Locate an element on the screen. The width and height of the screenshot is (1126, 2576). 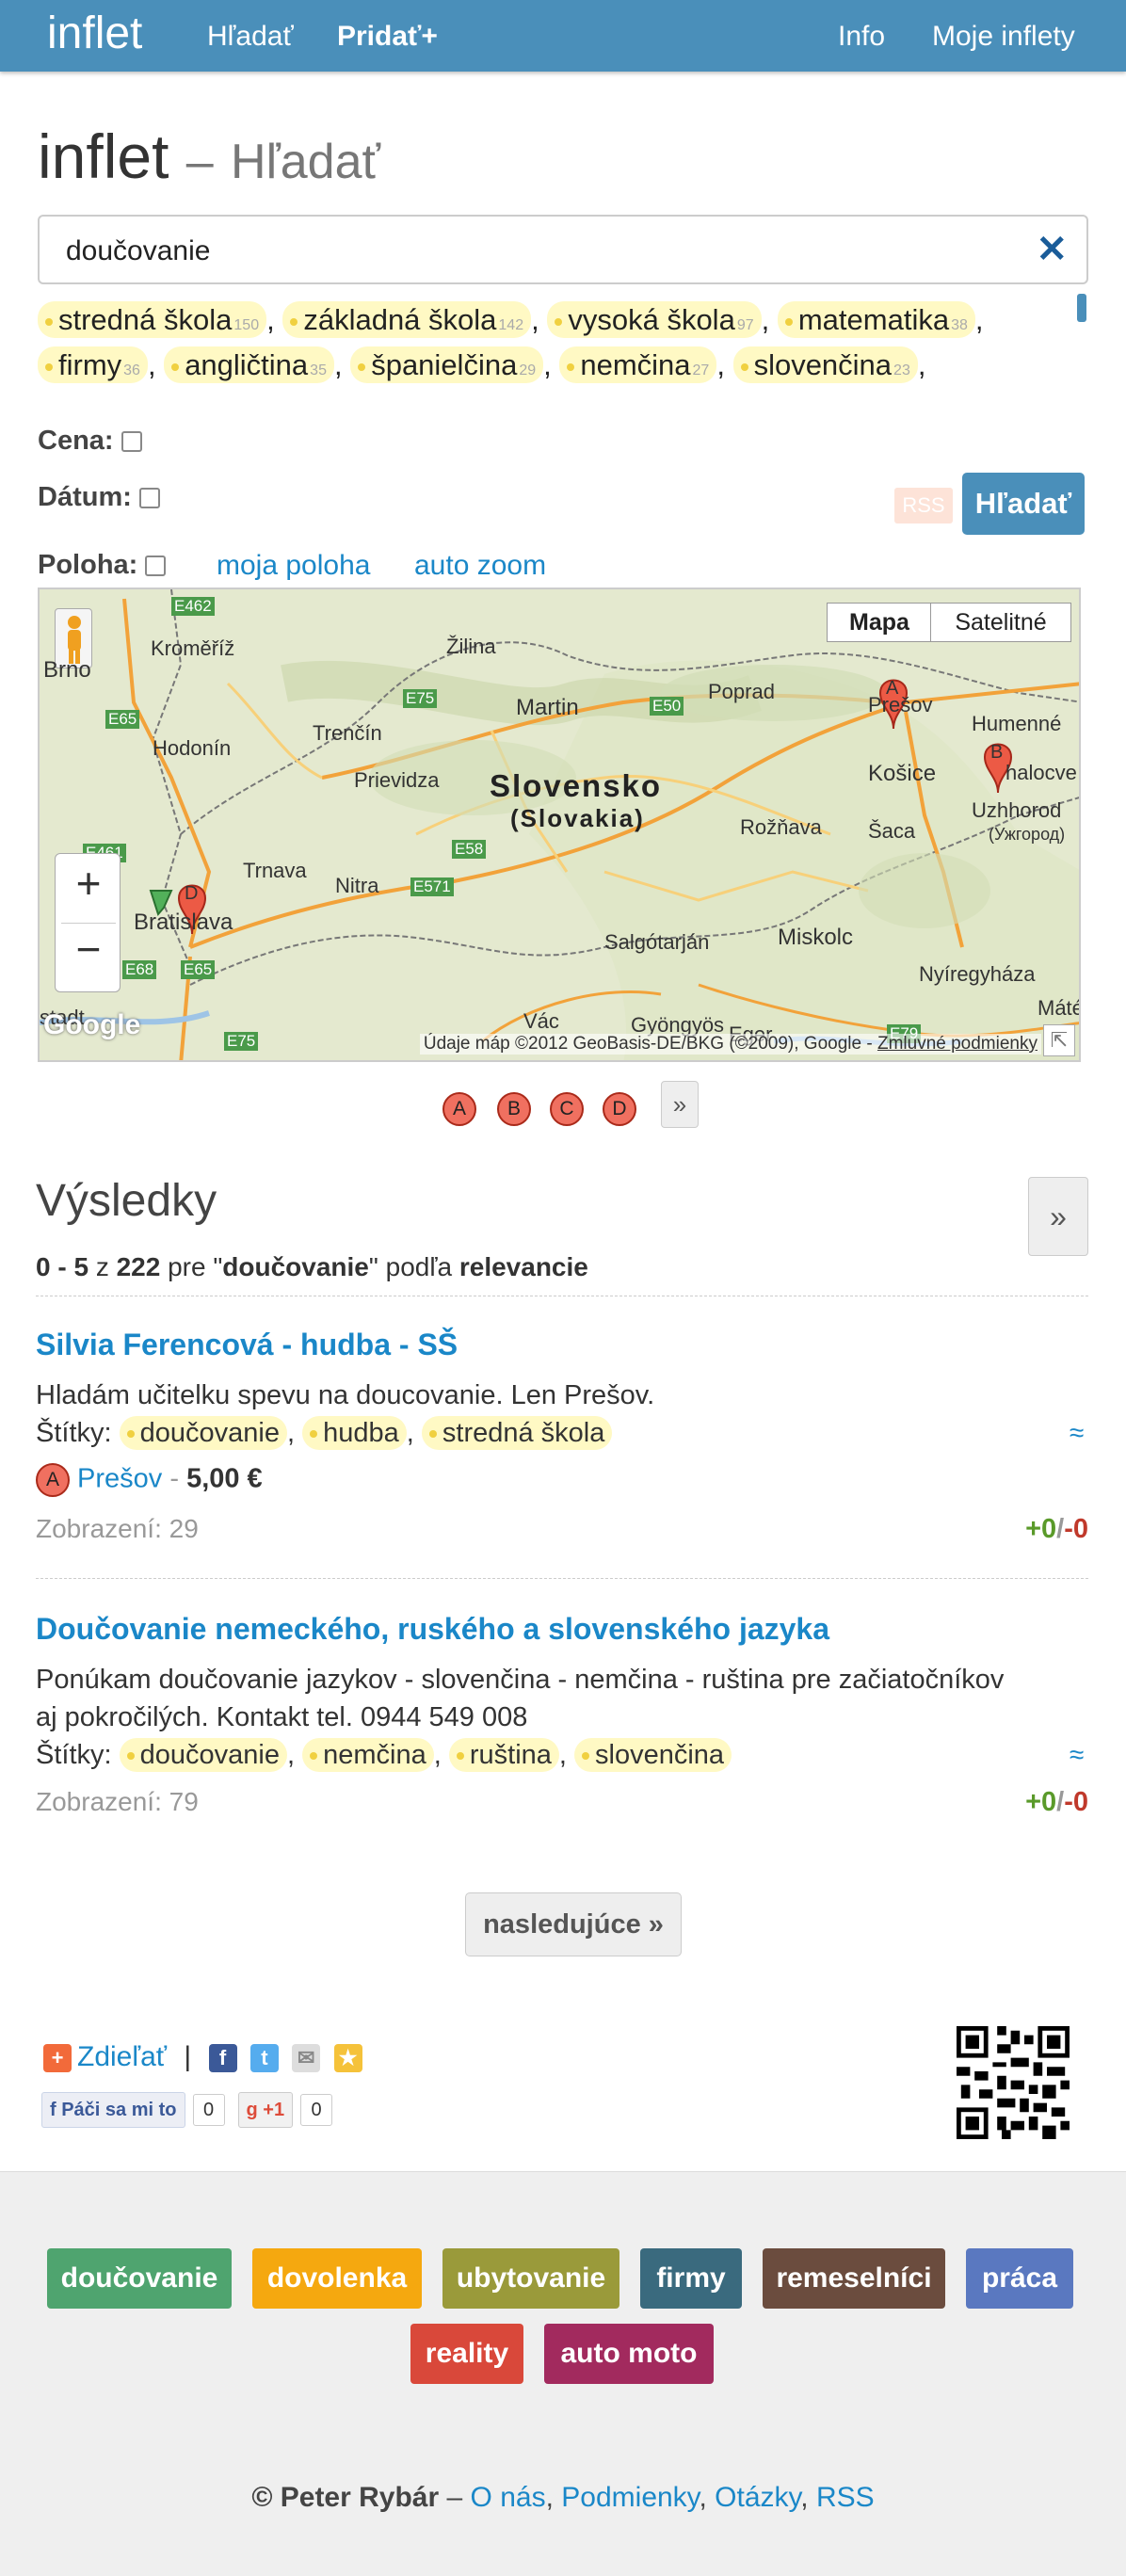
footer-link-faq: Otázky is located at coordinates (757, 2497).